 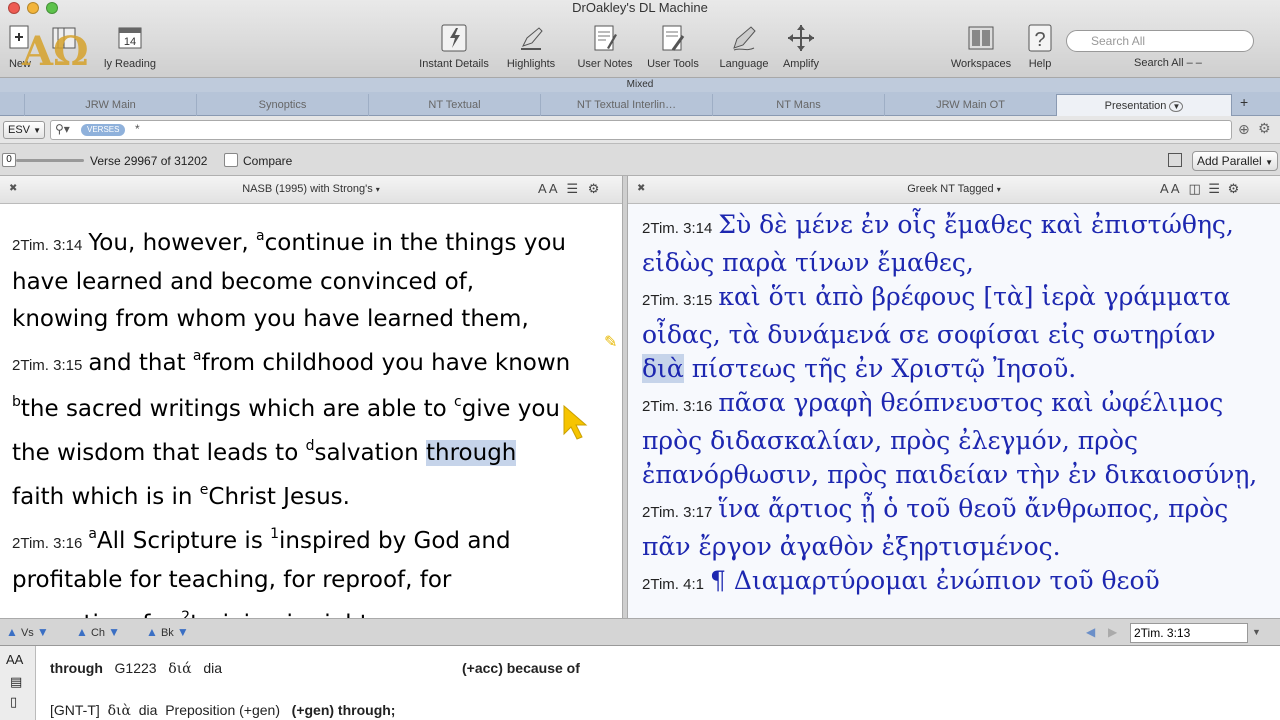 What do you see at coordinates (532, 38) in the screenshot?
I see `highlighter-icon` at bounding box center [532, 38].